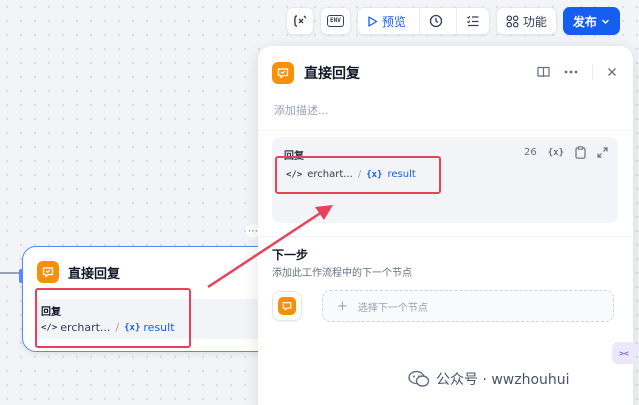 The height and width of the screenshot is (405, 639). Describe the element at coordinates (468, 306) in the screenshot. I see `select-next-node-button: + 选择下一个节点` at that location.